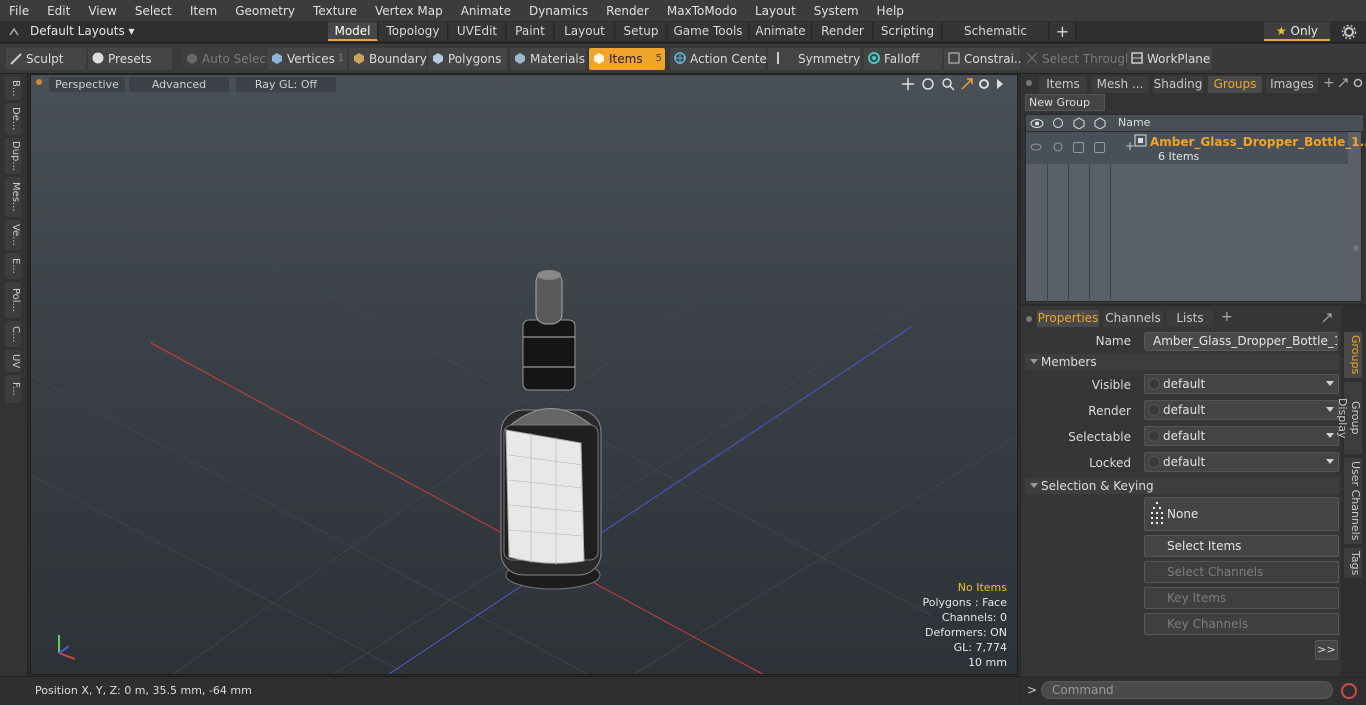 The image size is (1366, 705). What do you see at coordinates (775, 11) in the screenshot?
I see `menu-layout: Layout` at bounding box center [775, 11].